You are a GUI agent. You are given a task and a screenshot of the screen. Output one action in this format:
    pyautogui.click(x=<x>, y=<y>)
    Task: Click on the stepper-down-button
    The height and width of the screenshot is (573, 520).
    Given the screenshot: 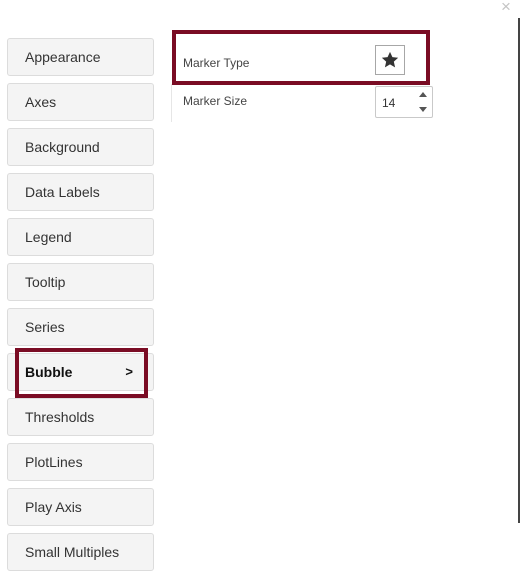 What is the action you would take?
    pyautogui.click(x=423, y=109)
    